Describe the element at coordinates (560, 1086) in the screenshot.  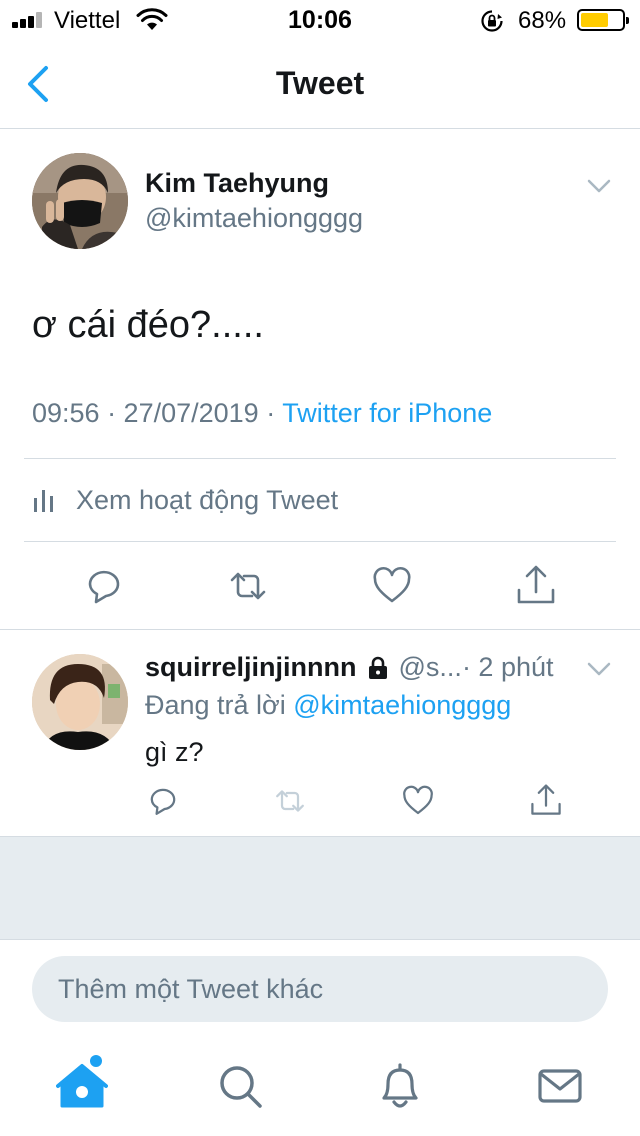
I see `messages-icon` at that location.